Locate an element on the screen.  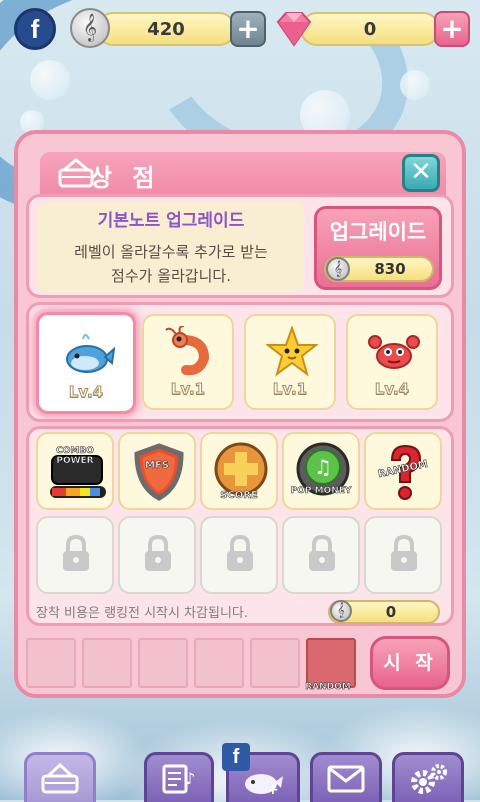
crab-level: Lv.4 is located at coordinates (392, 389).